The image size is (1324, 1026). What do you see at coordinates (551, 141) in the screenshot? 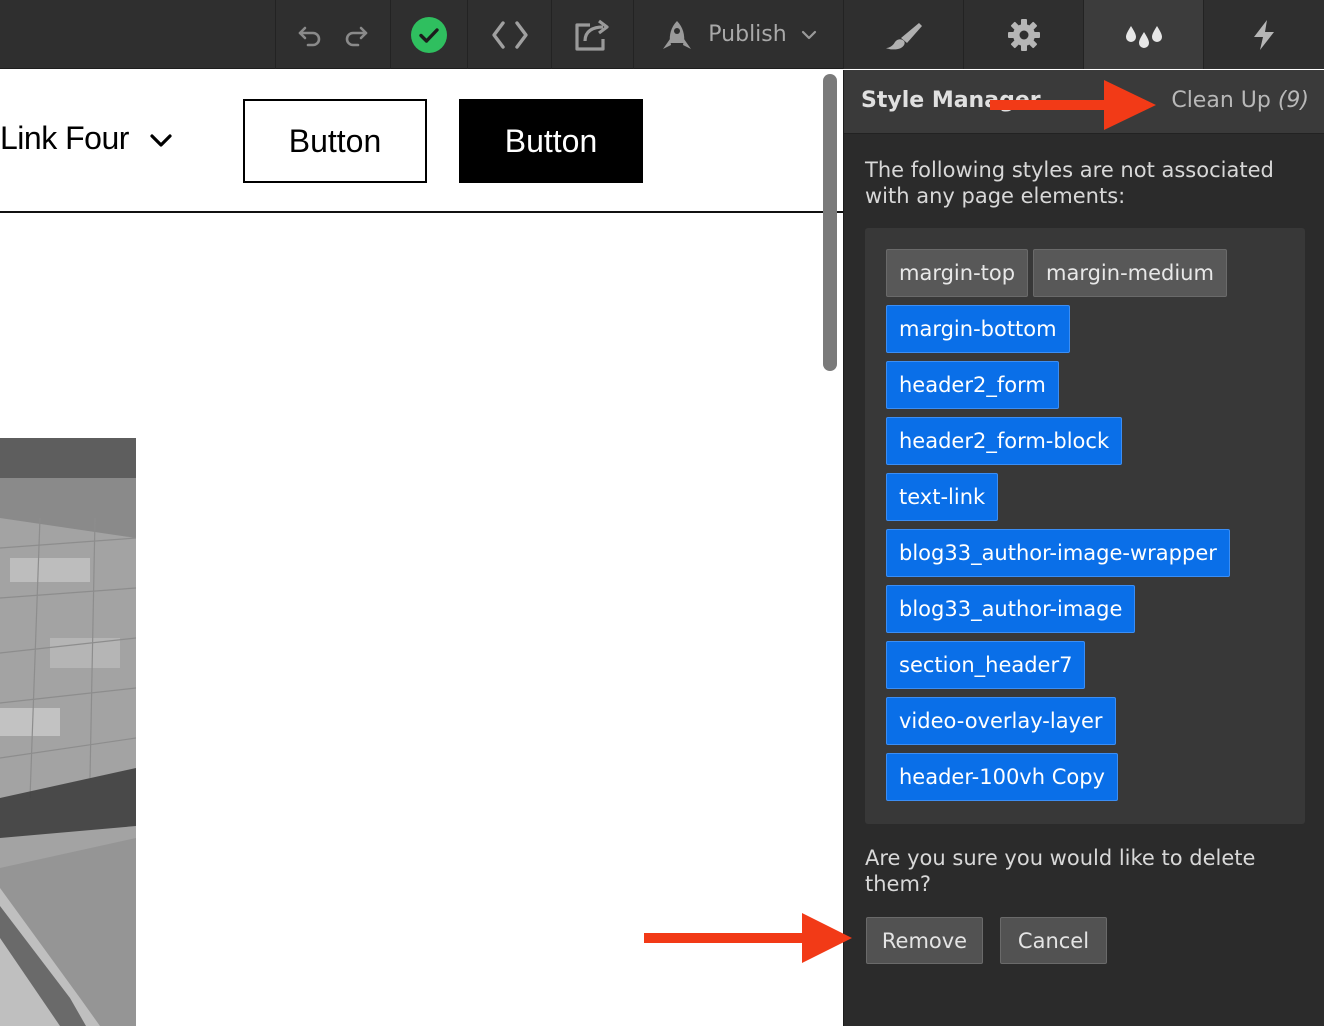
I see `nav-solid-button: Button` at bounding box center [551, 141].